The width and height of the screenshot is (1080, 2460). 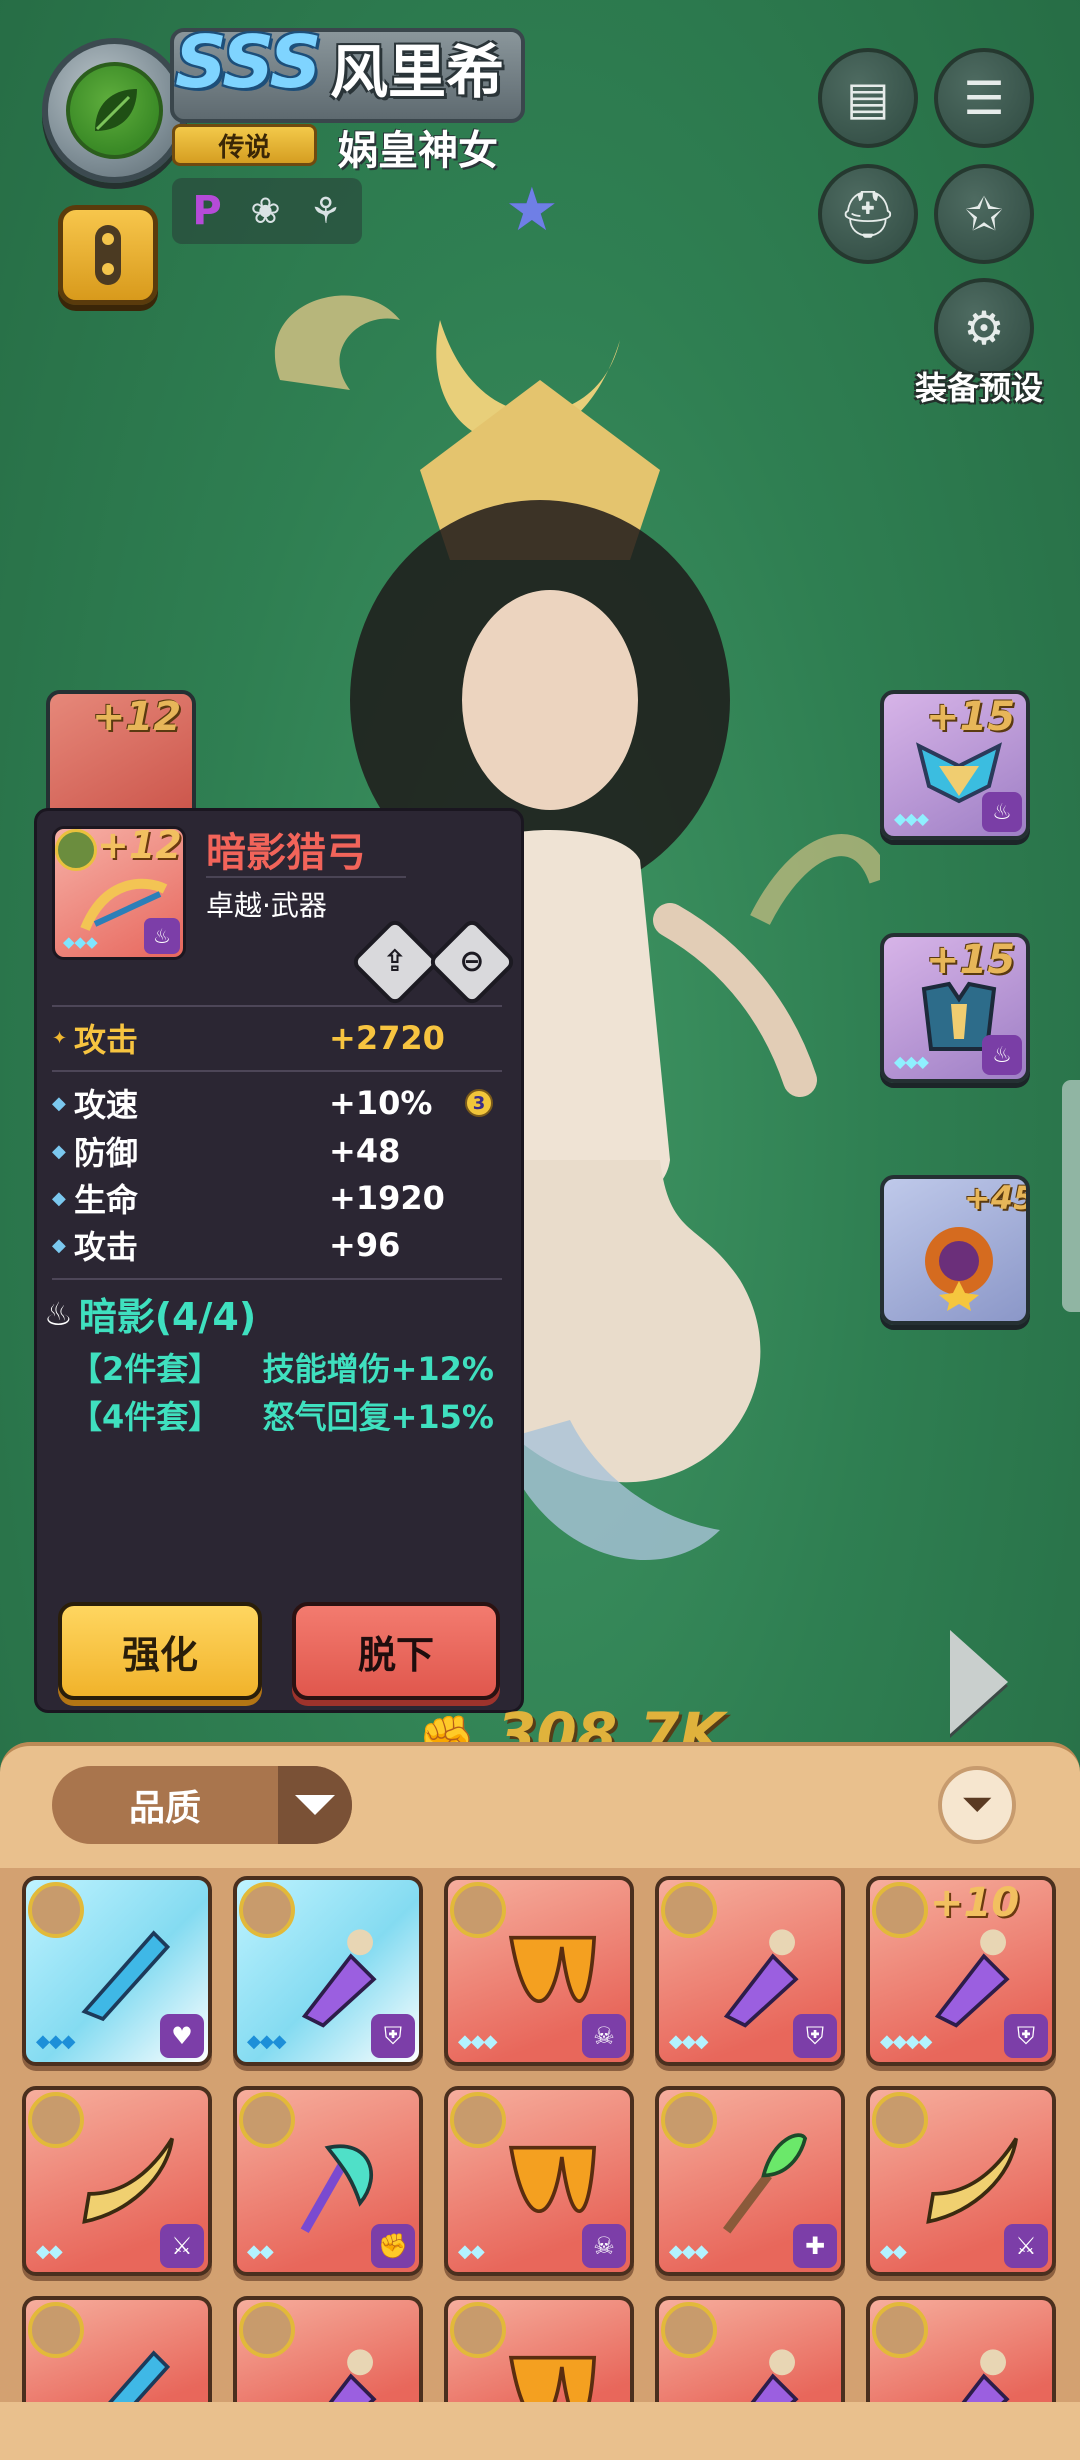 What do you see at coordinates (979, 388) in the screenshot?
I see `equipment-preset-label: 装备预设` at bounding box center [979, 388].